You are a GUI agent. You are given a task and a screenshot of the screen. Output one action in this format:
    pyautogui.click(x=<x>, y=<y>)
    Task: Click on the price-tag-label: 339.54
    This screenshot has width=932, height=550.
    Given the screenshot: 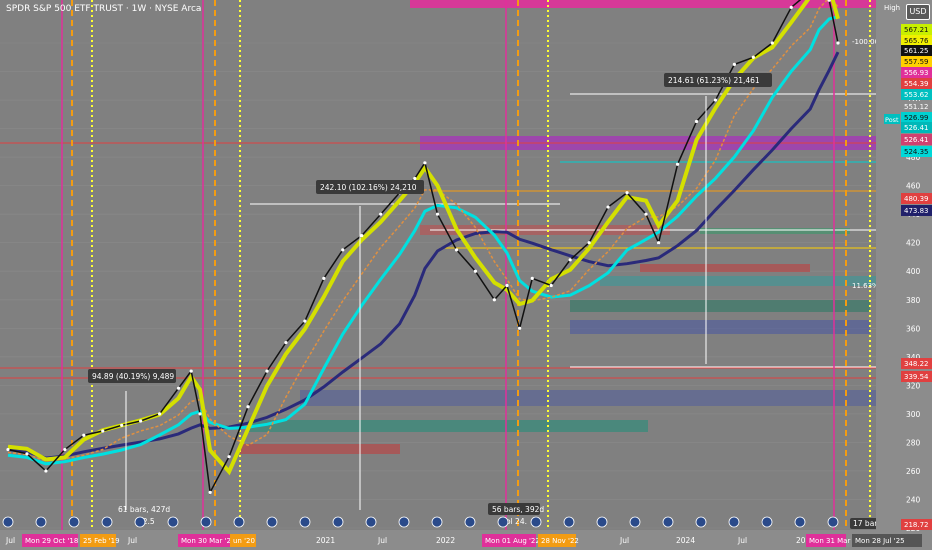 What is the action you would take?
    pyautogui.click(x=916, y=377)
    